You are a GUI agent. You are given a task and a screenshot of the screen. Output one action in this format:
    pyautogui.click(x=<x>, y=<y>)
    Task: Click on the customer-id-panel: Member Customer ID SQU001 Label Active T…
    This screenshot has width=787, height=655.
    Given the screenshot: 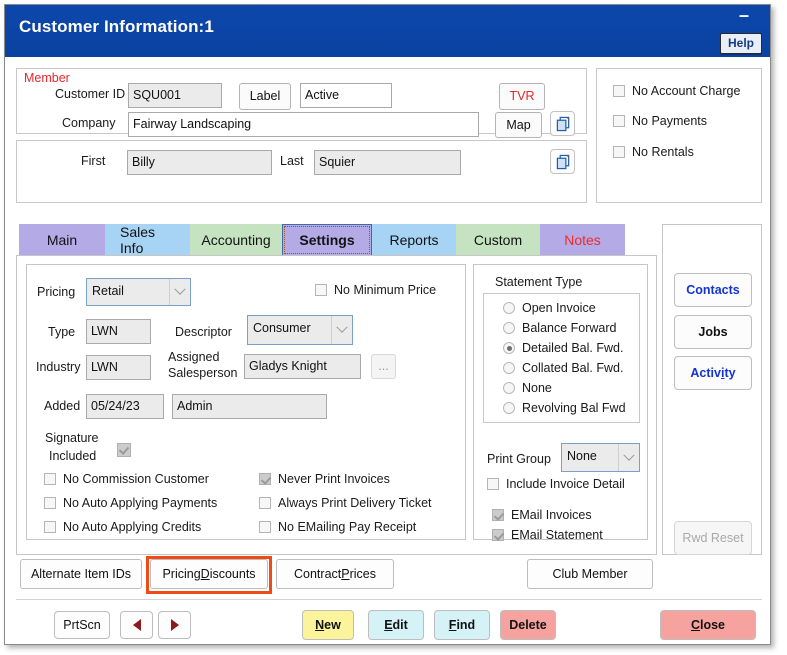 What is the action you would take?
    pyautogui.click(x=301, y=103)
    